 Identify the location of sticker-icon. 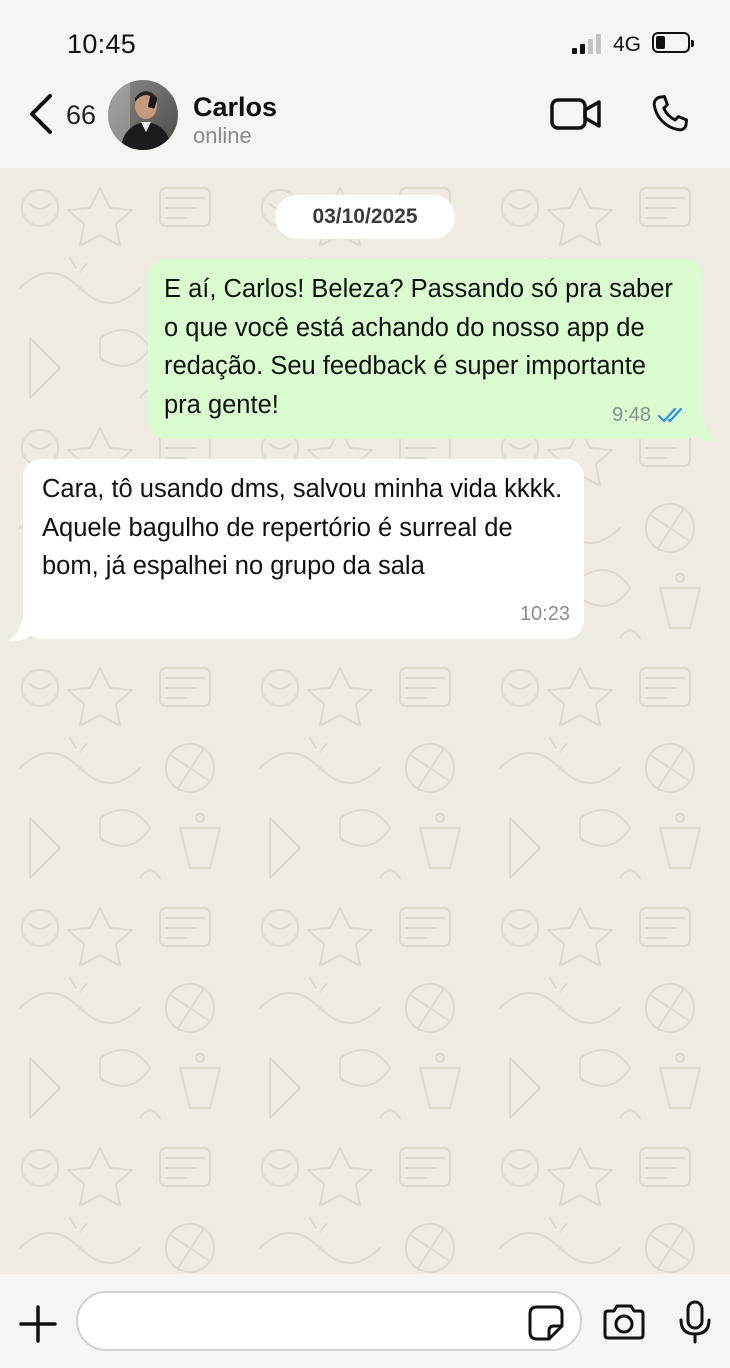
(546, 1323).